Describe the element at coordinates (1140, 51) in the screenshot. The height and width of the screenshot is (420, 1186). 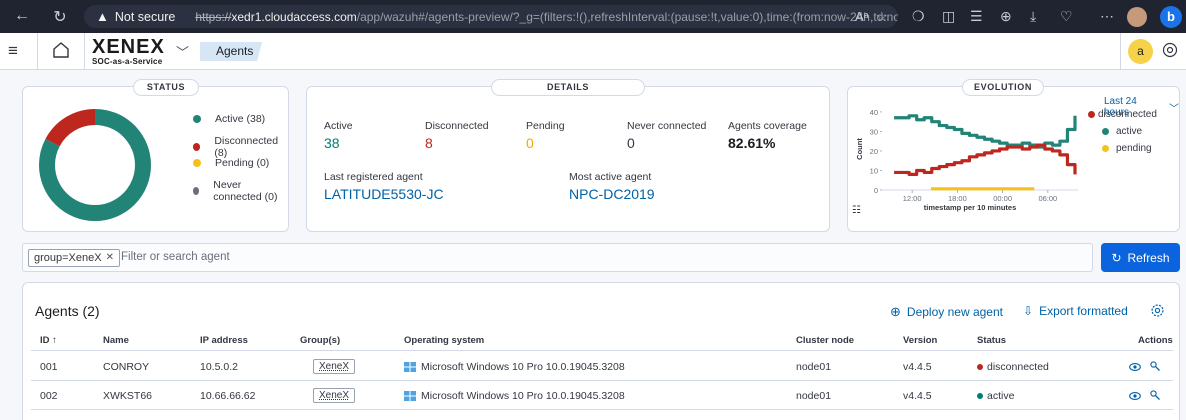
I see `user-avatar: a` at that location.